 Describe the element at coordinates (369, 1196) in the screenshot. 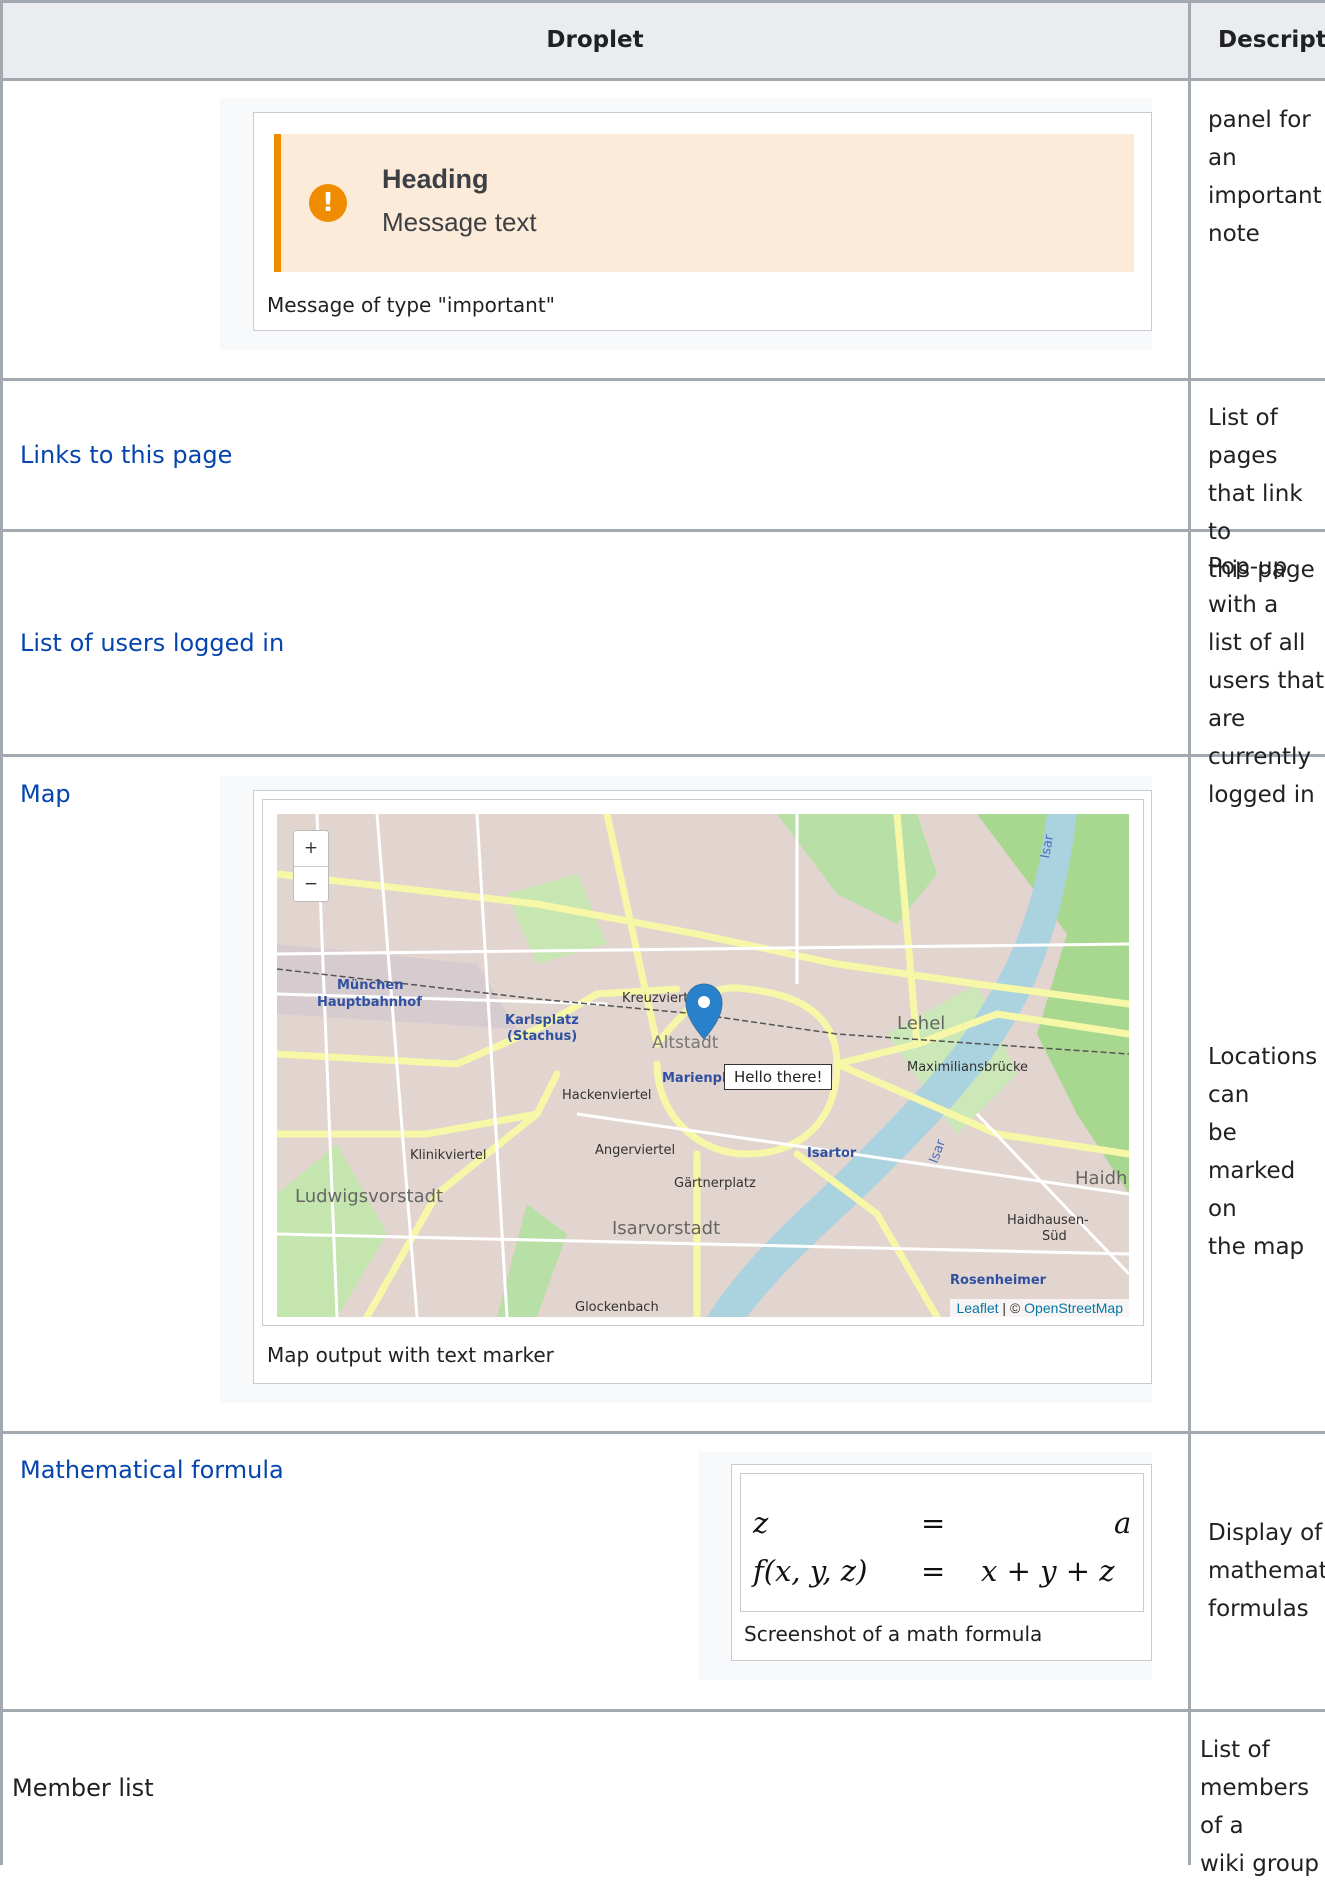

I see `svg-text: Ludwigsvorstadt` at that location.